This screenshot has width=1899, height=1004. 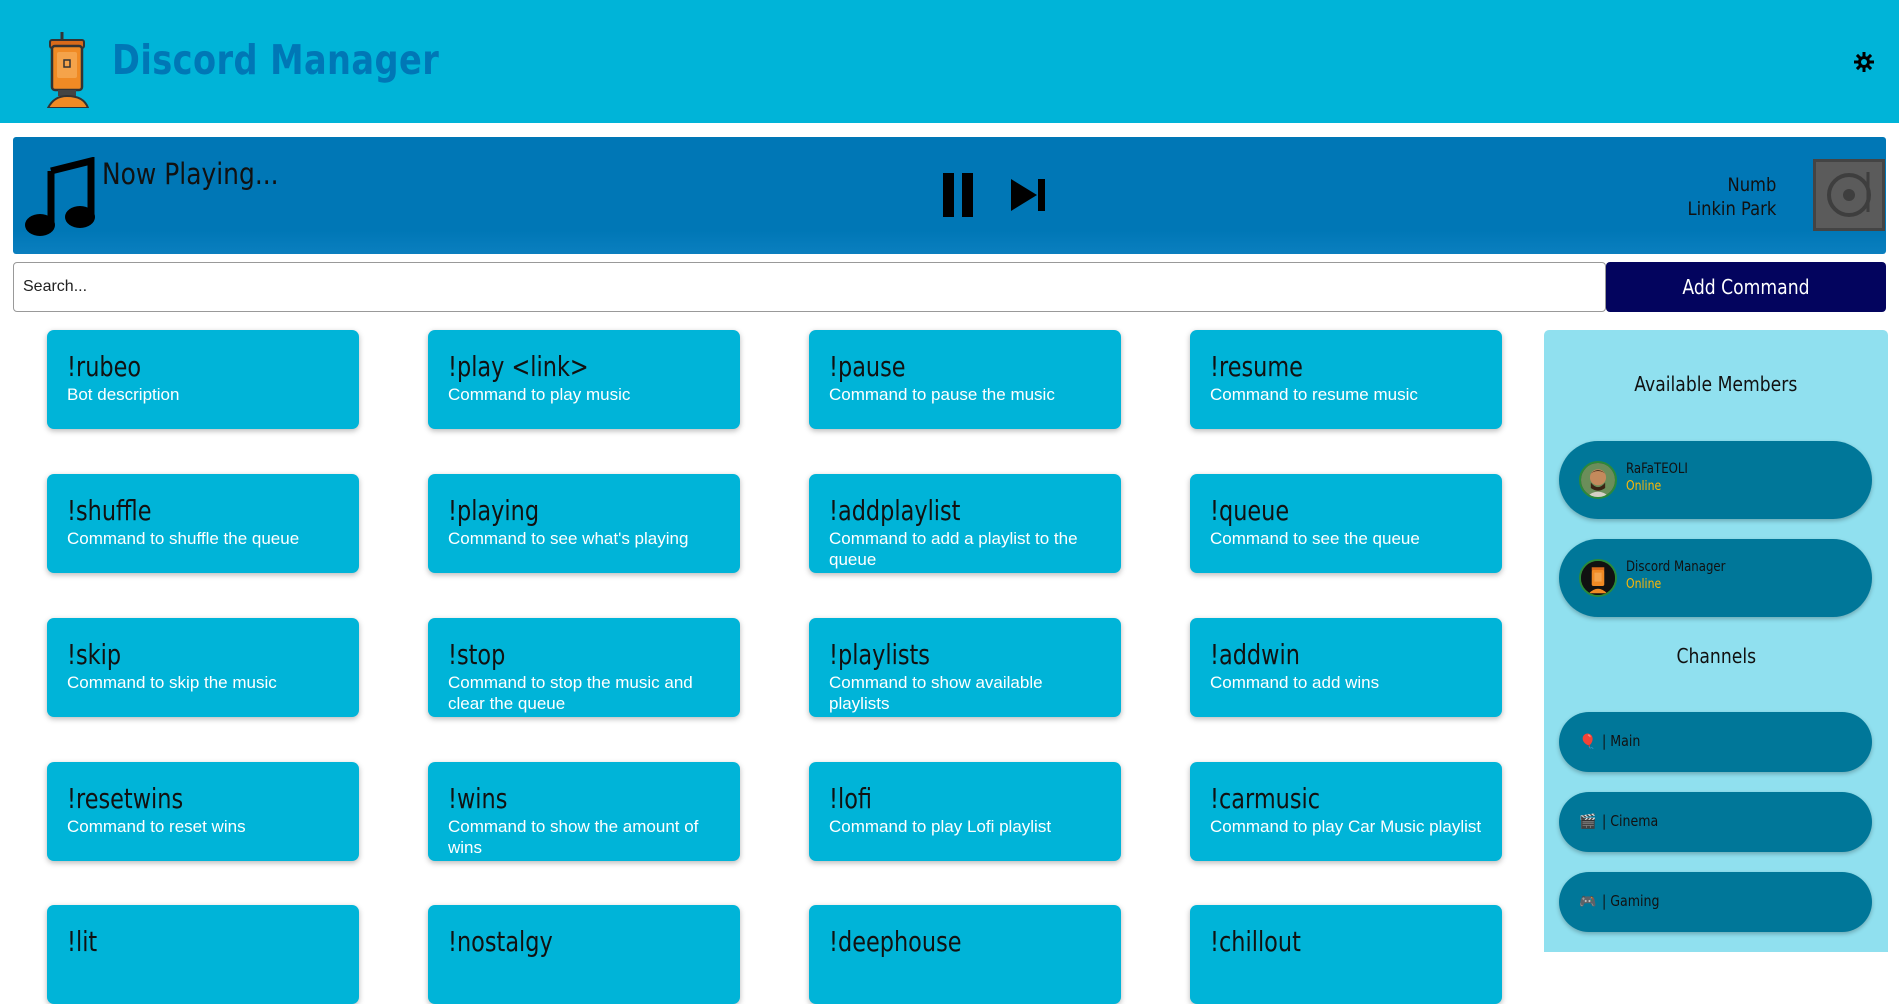 I want to click on track-title: Numb, so click(x=1751, y=185).